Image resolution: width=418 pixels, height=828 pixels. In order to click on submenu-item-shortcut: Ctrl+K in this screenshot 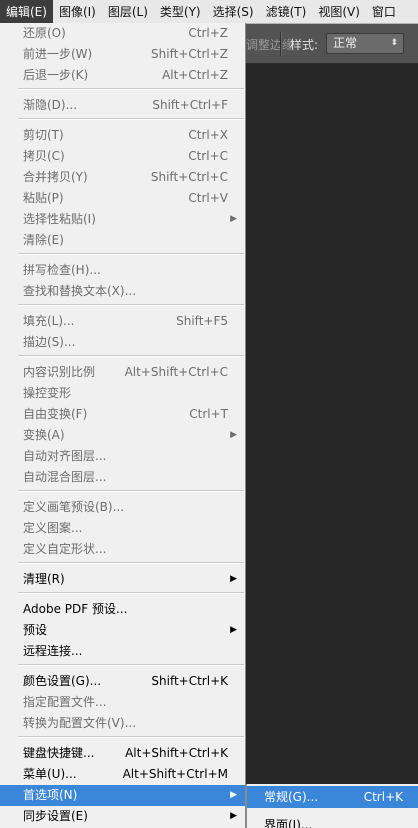, I will do `click(383, 797)`.